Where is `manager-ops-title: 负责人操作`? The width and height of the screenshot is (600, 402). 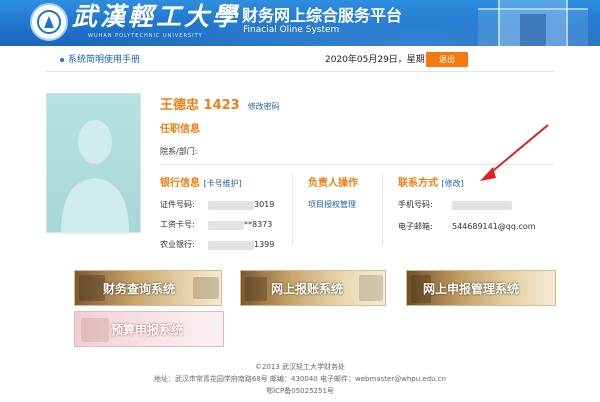 manager-ops-title: 负责人操作 is located at coordinates (333, 183).